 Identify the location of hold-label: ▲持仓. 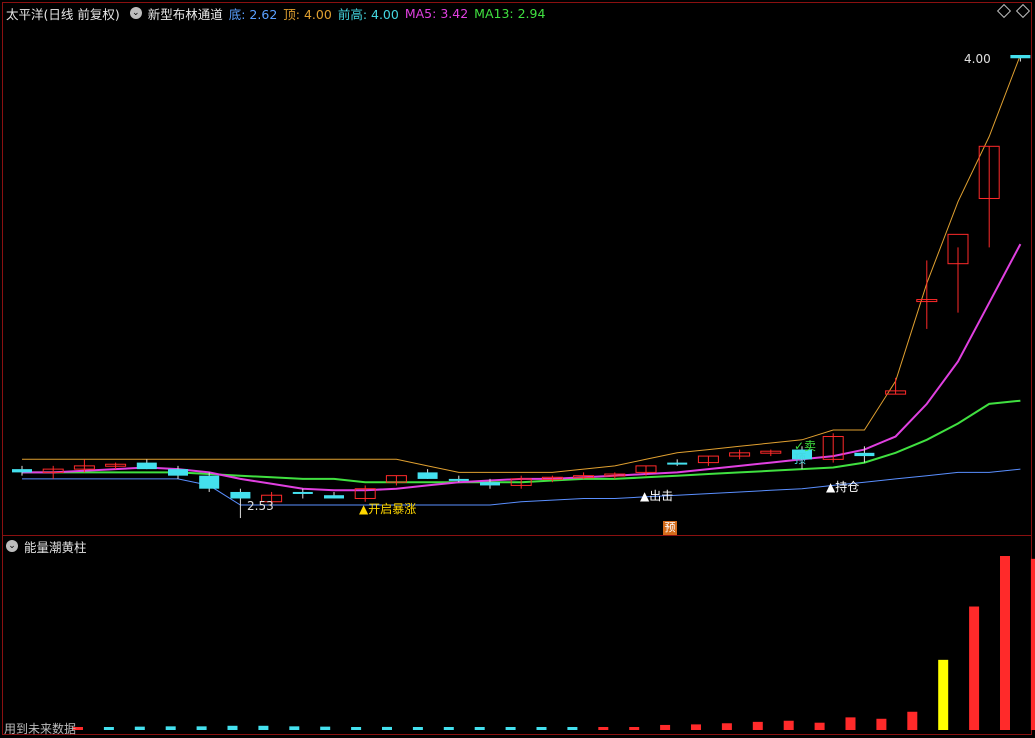
(843, 487).